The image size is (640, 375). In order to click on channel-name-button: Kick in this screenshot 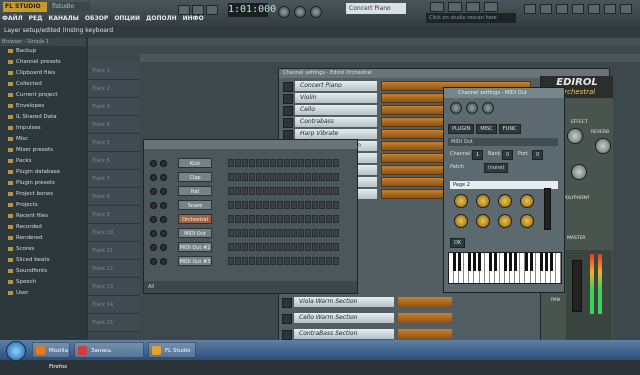, I will do `click(195, 163)`.